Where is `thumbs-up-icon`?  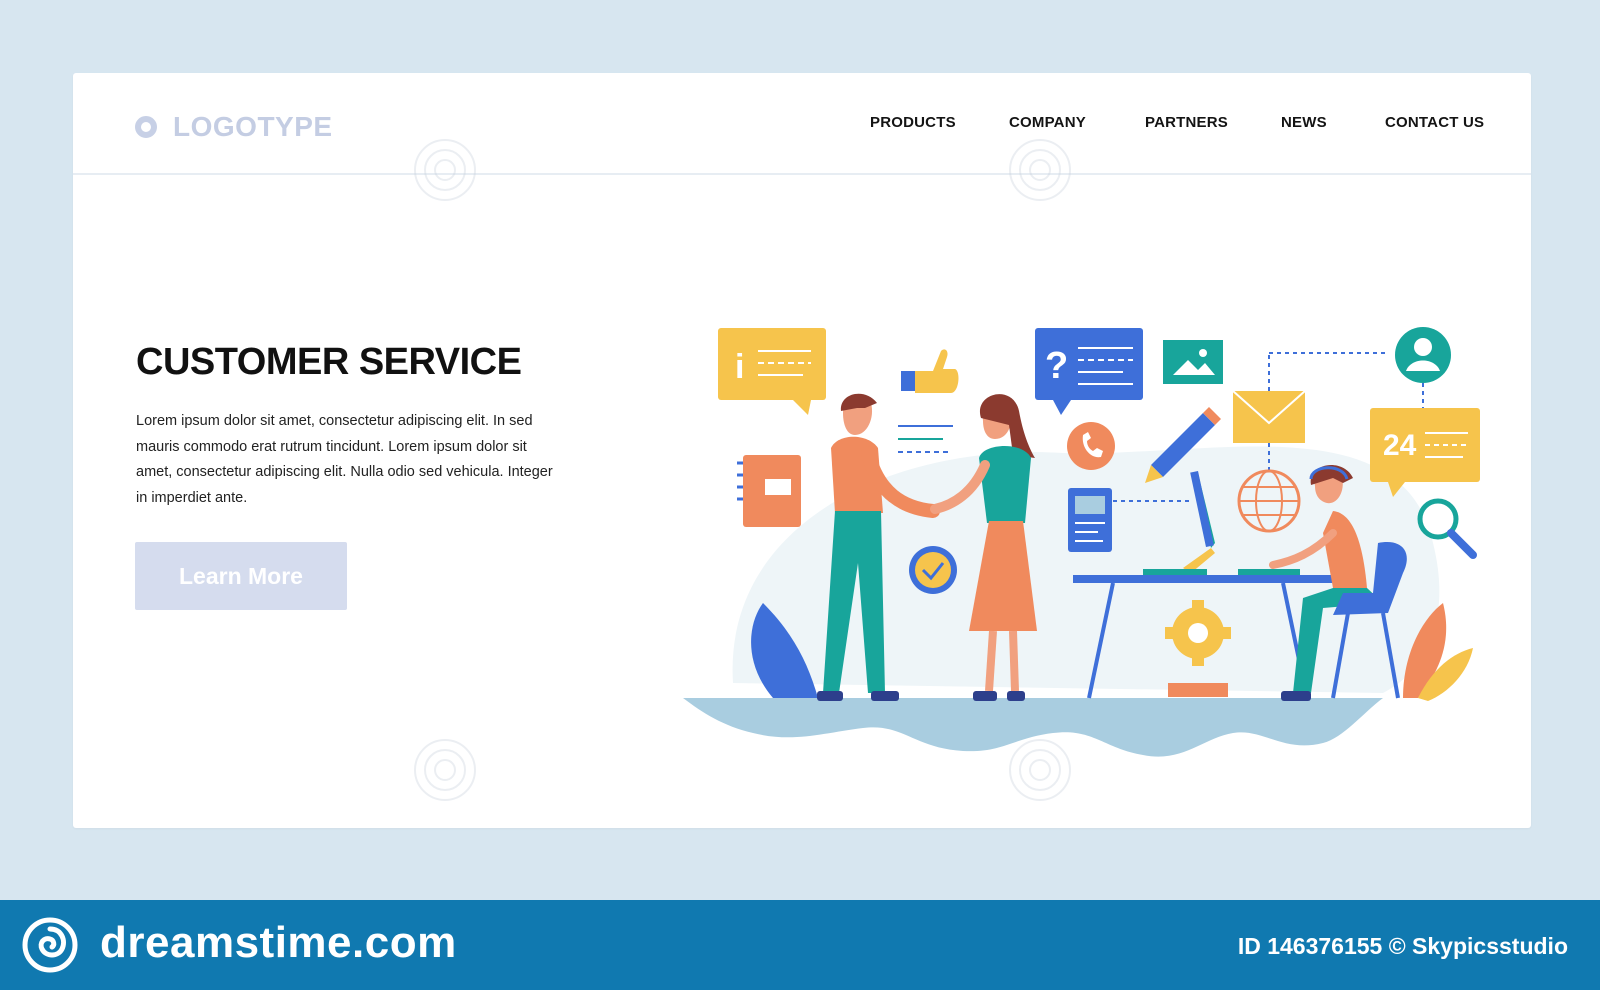 thumbs-up-icon is located at coordinates (930, 371).